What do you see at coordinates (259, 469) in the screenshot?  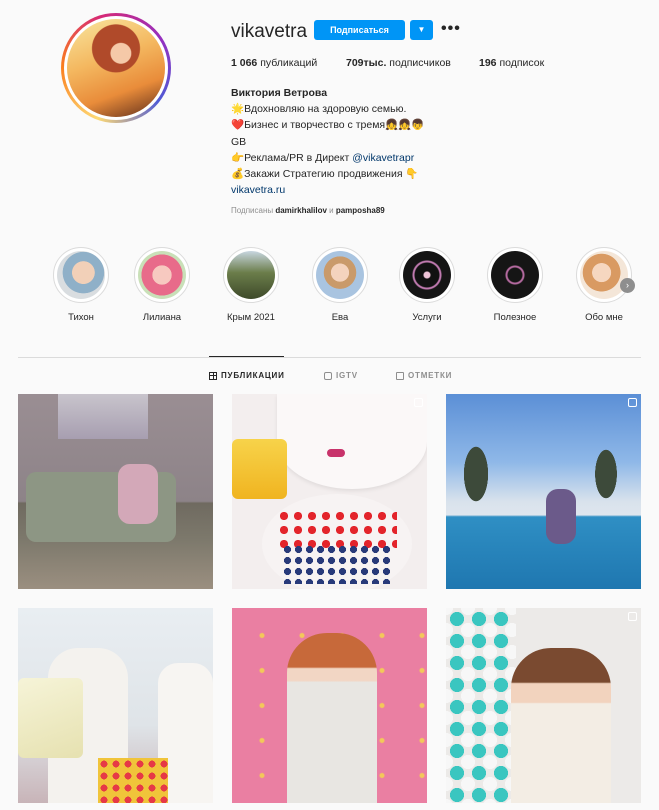 I see `post-glass` at bounding box center [259, 469].